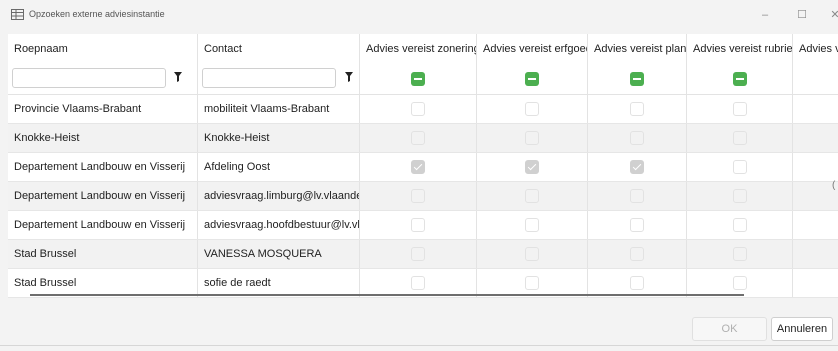 Image resolution: width=838 pixels, height=351 pixels. What do you see at coordinates (815, 49) in the screenshot?
I see `column-header-advies-ve: Advies ve` at bounding box center [815, 49].